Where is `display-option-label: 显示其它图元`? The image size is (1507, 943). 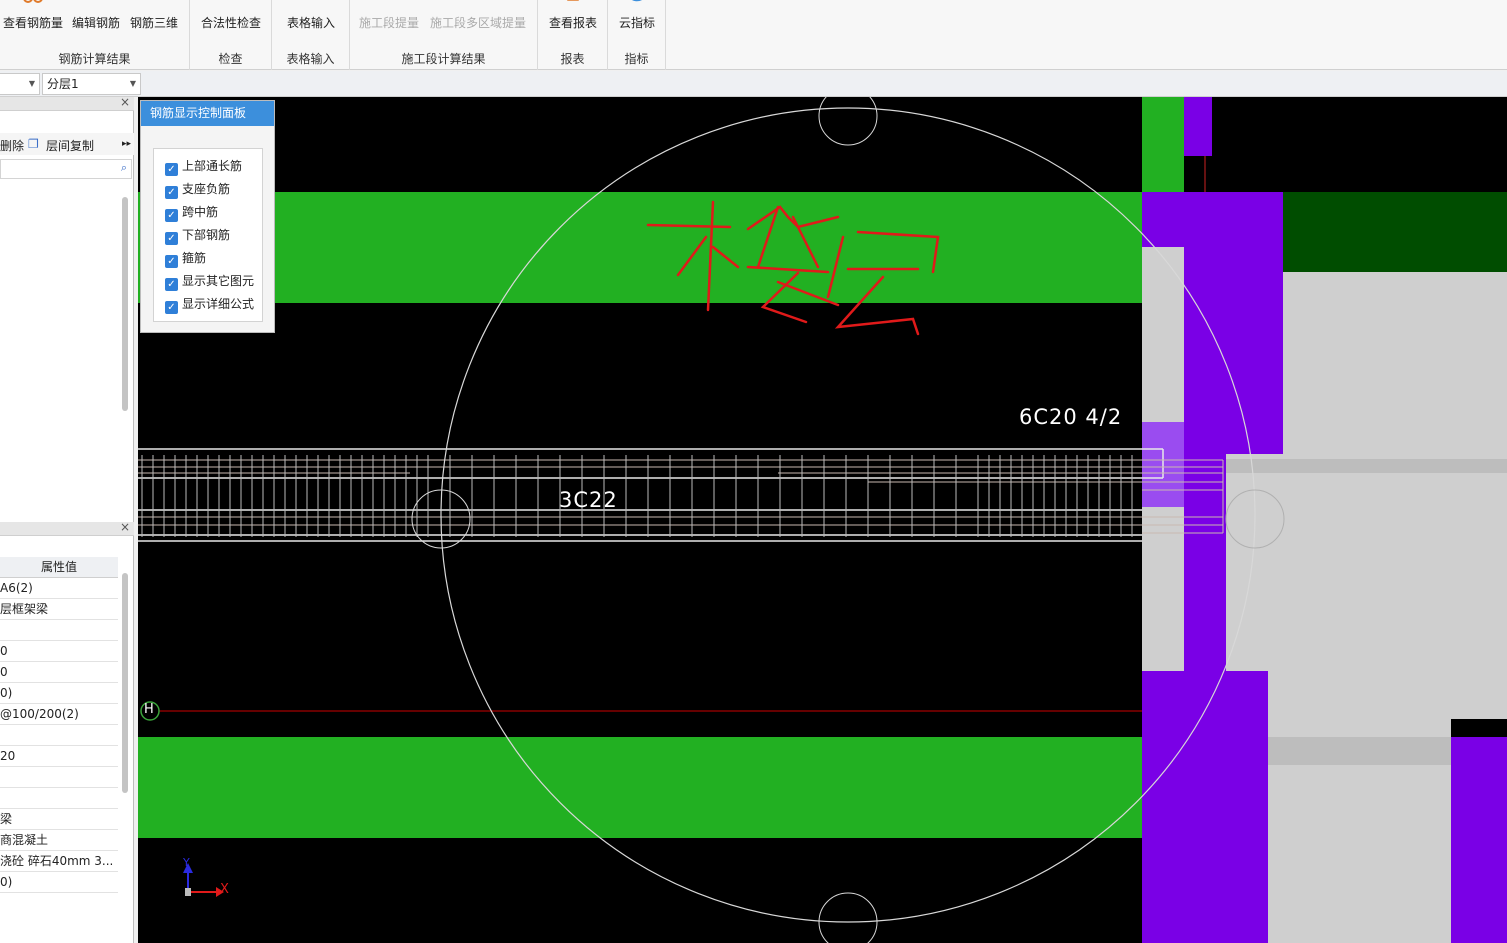 display-option-label: 显示其它图元 is located at coordinates (218, 281).